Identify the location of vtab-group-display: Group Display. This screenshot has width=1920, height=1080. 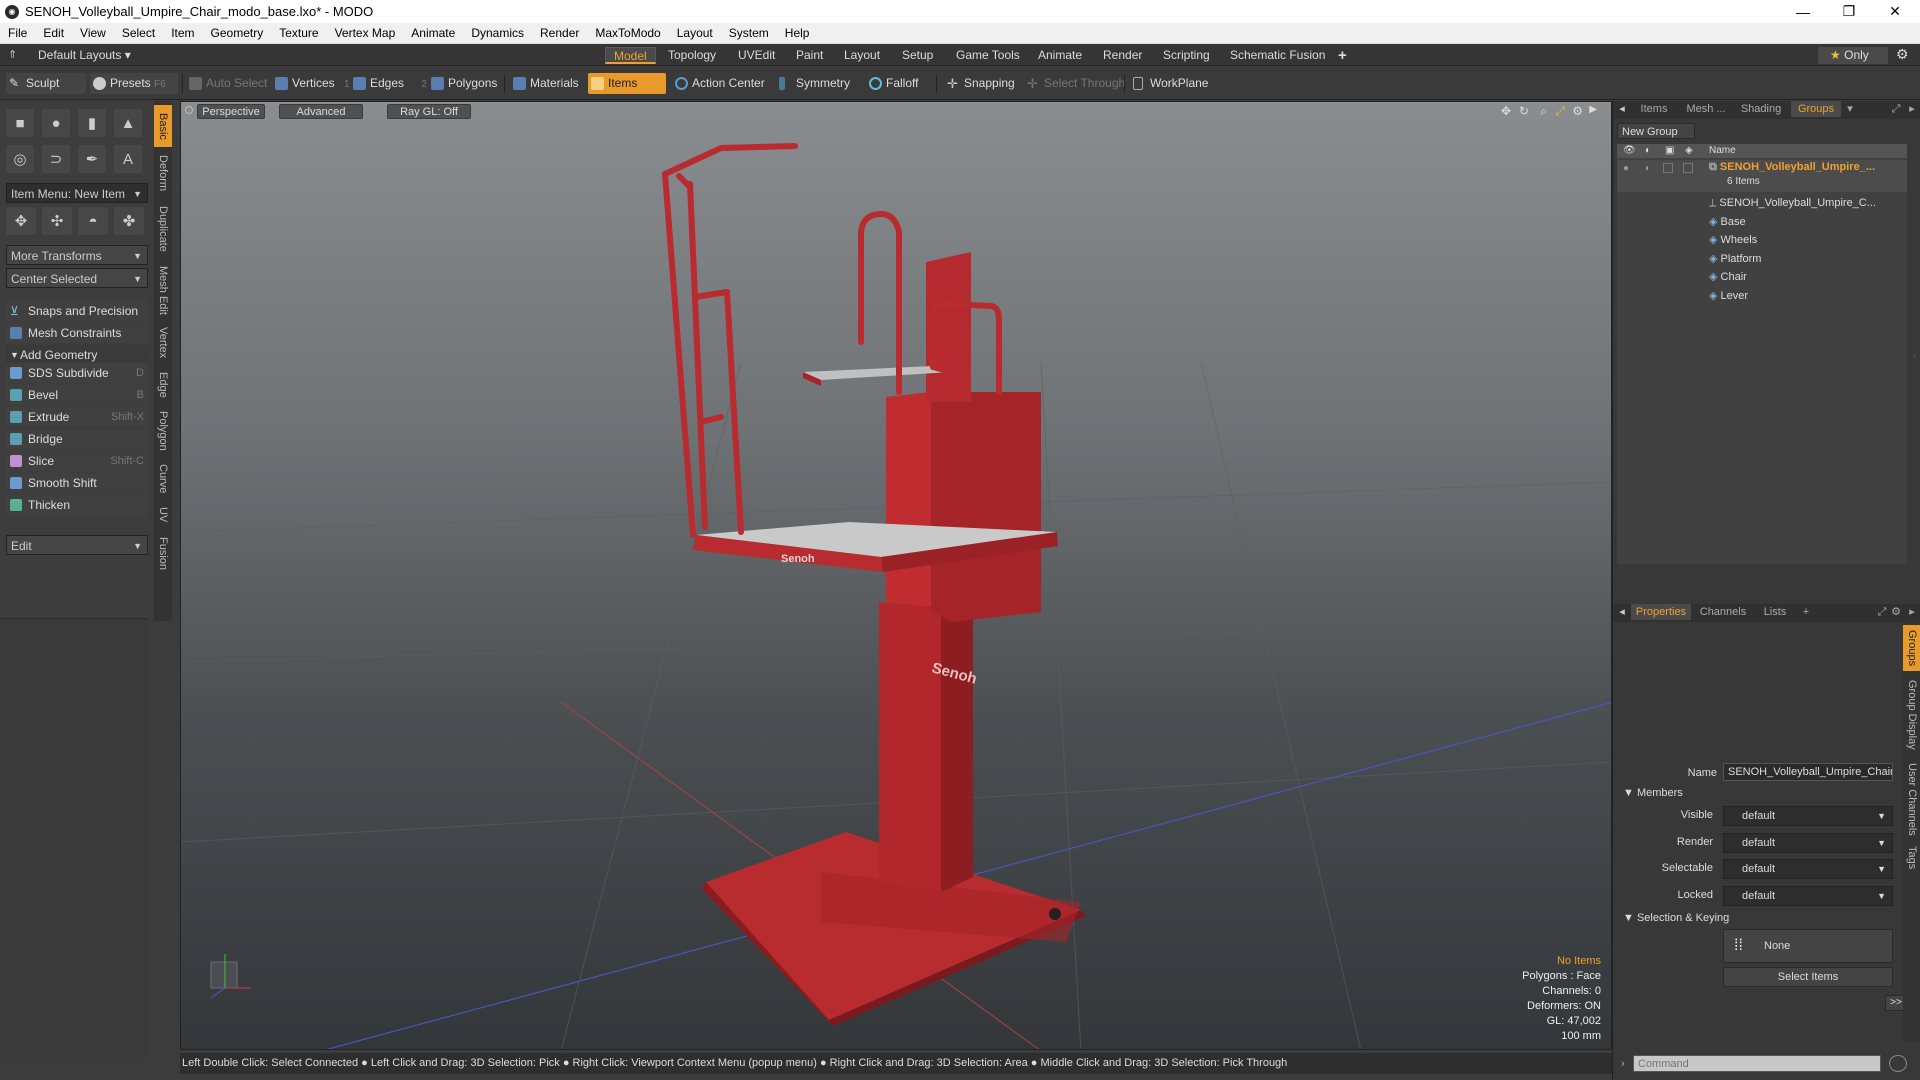
(1911, 715).